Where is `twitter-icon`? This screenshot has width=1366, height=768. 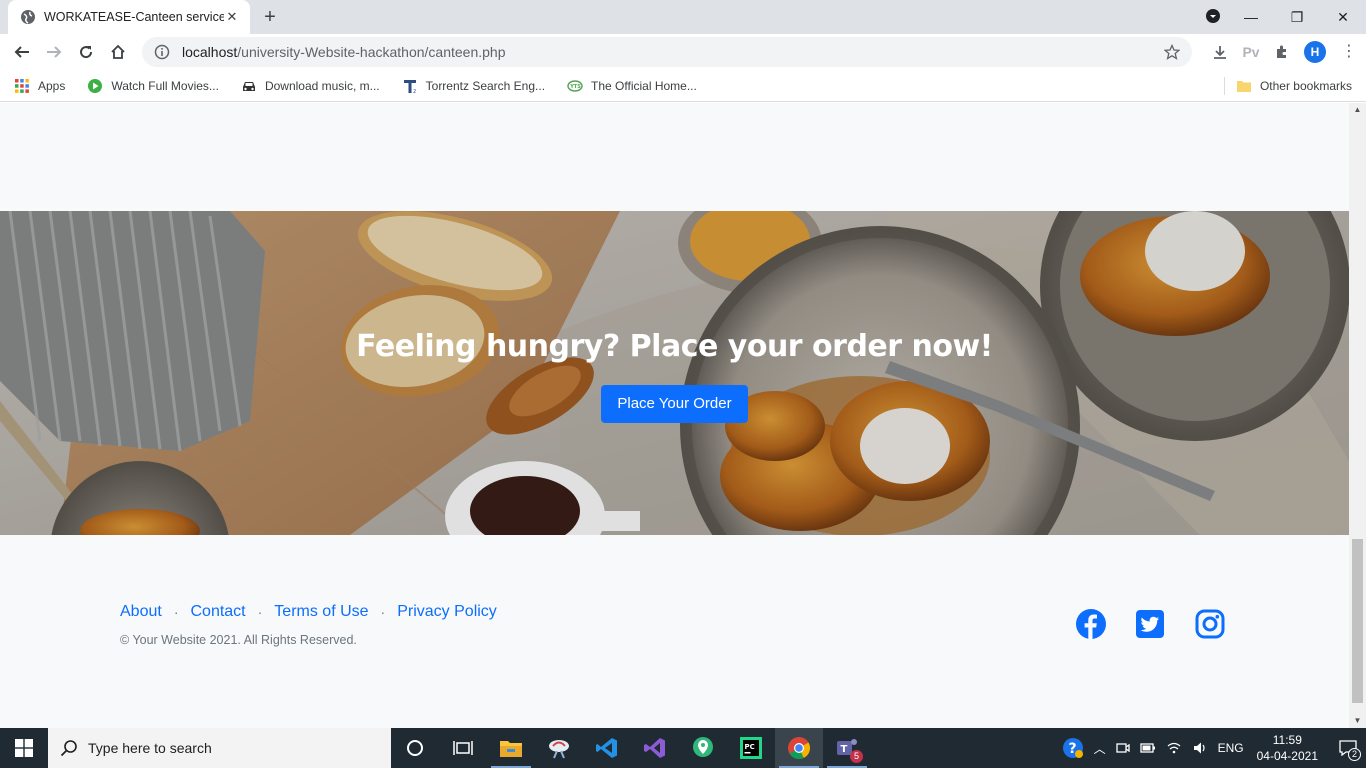 twitter-icon is located at coordinates (1150, 624).